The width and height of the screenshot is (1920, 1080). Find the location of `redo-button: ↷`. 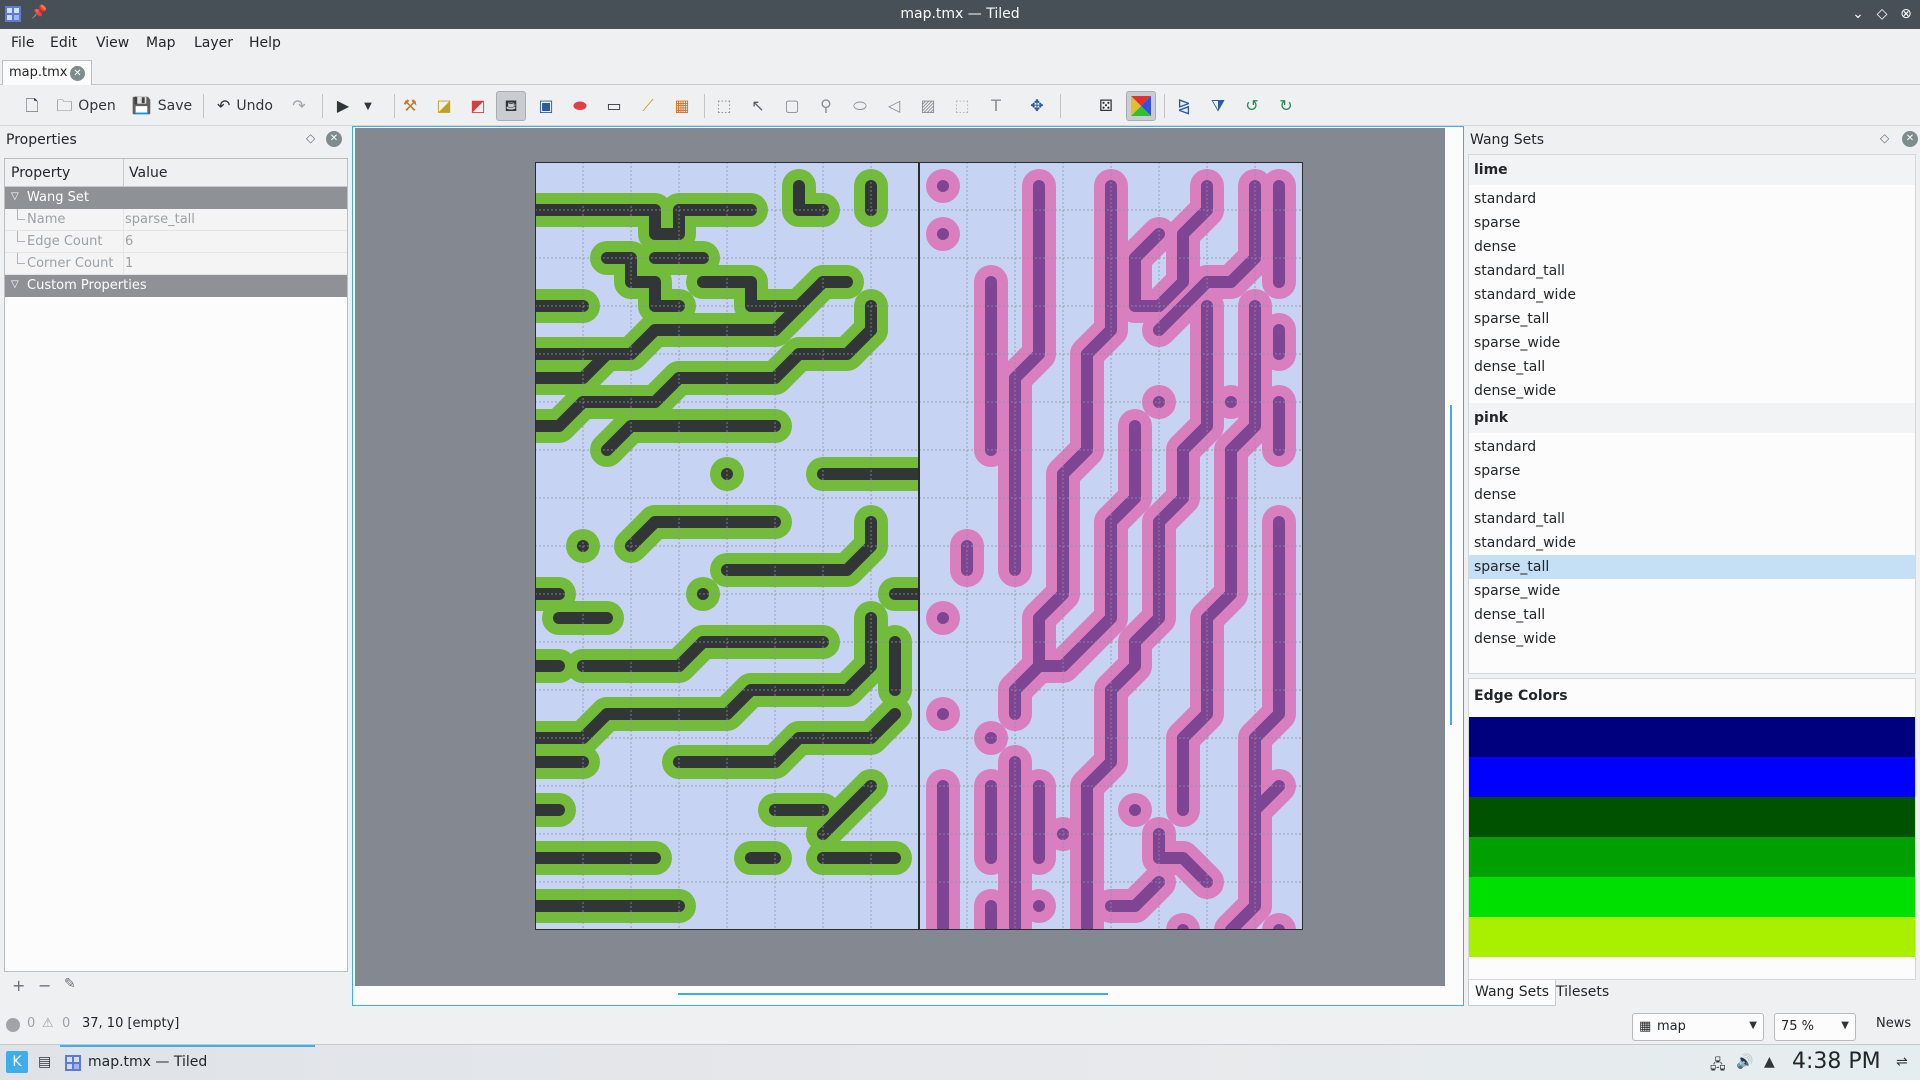

redo-button: ↷ is located at coordinates (299, 106).